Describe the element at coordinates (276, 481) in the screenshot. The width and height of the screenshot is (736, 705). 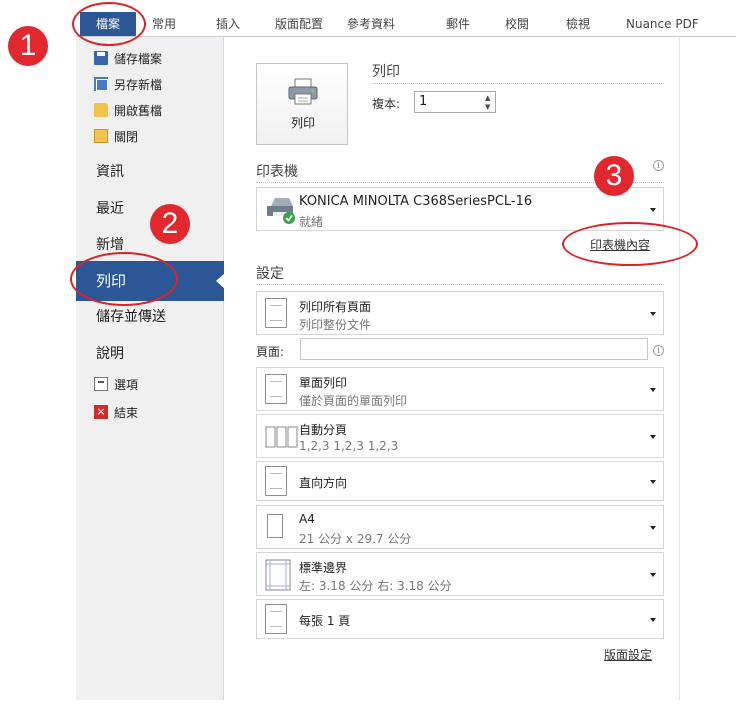
I see `portrait-icon` at that location.